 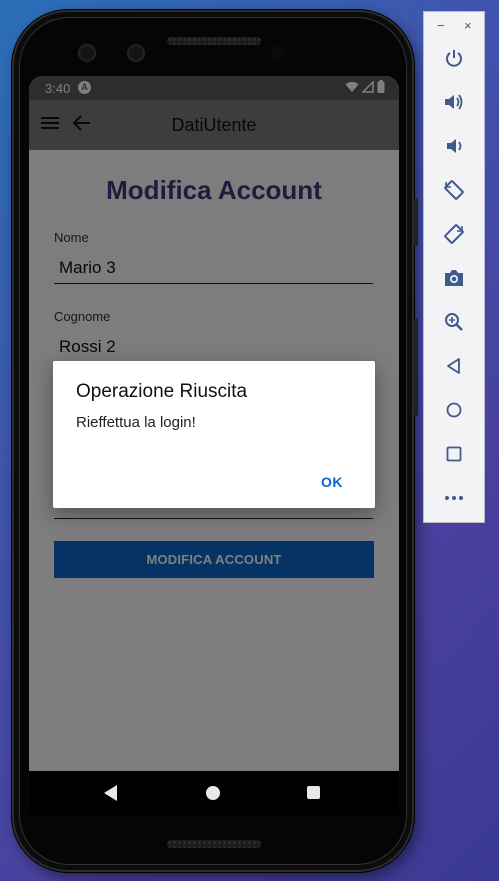 What do you see at coordinates (278, 53) in the screenshot?
I see `proximity-sensor` at bounding box center [278, 53].